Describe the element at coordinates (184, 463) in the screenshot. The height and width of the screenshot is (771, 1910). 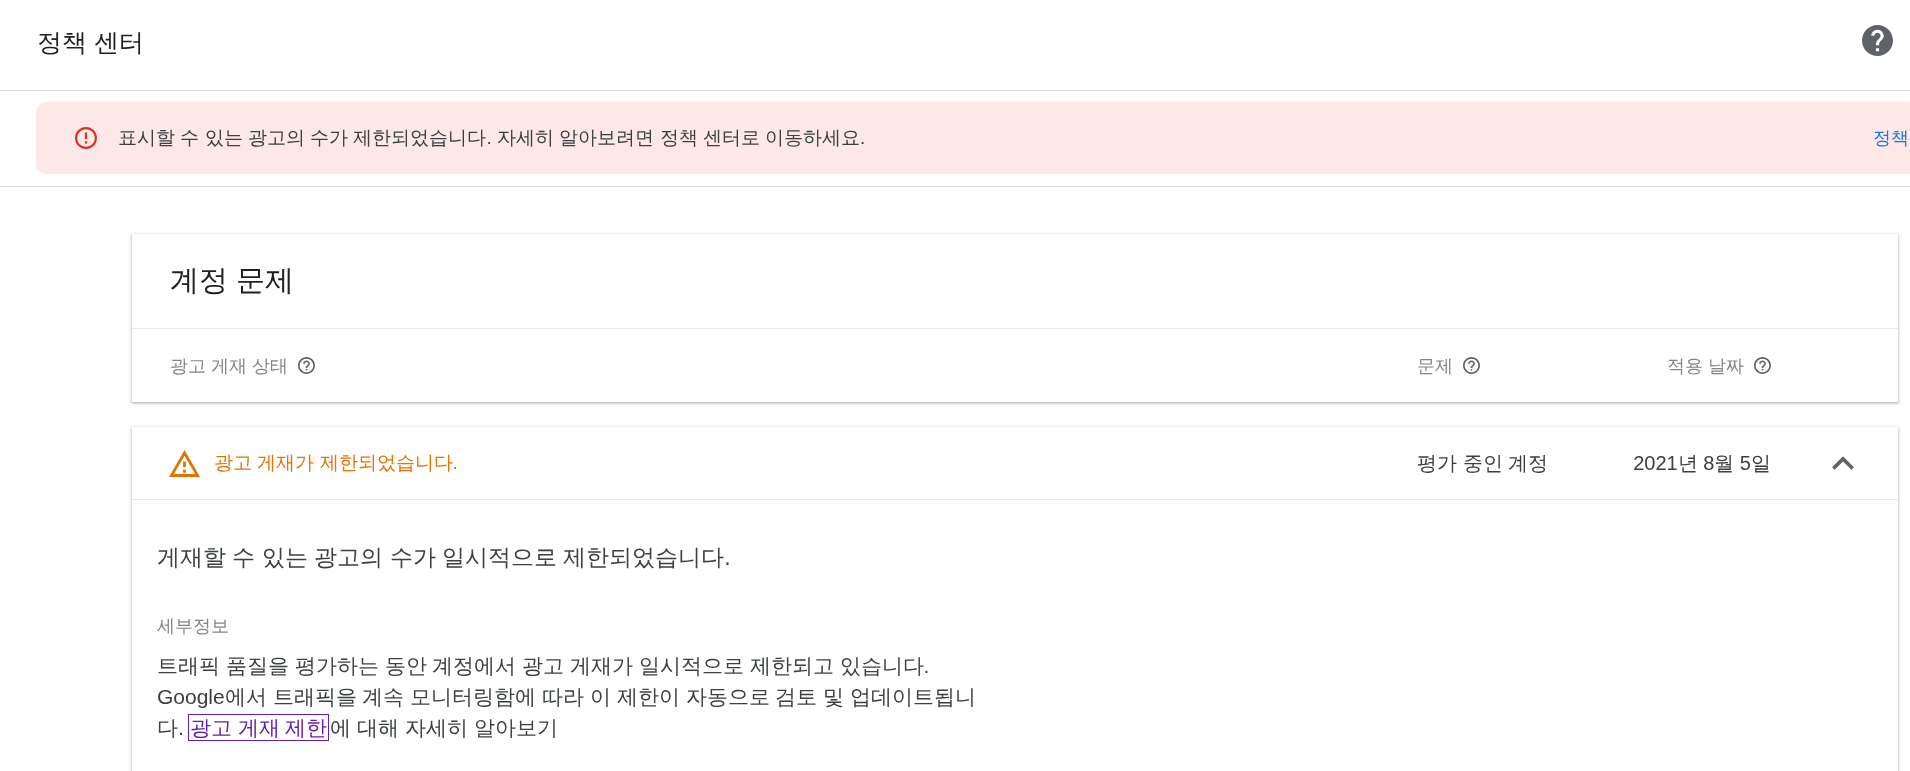
I see `warning-icon` at that location.